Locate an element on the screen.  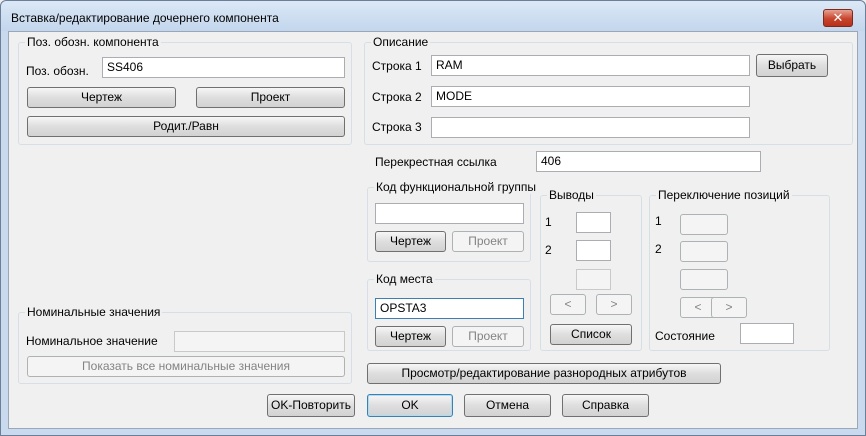
pos2-button is located at coordinates (704, 251).